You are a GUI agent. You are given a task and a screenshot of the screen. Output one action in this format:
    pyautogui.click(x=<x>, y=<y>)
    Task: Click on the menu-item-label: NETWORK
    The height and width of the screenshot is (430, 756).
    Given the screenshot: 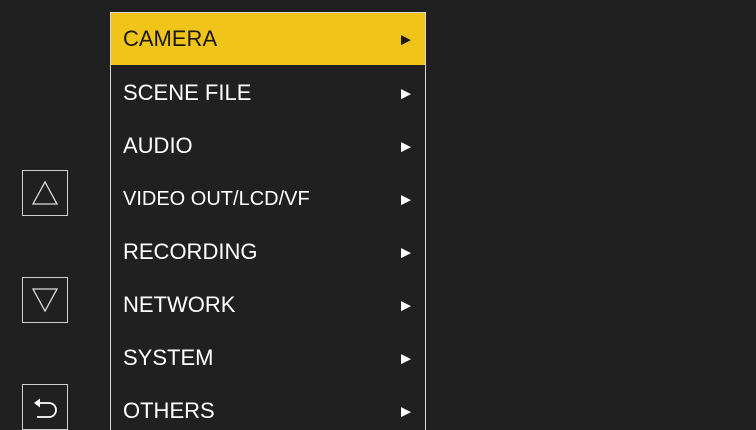 What is the action you would take?
    pyautogui.click(x=179, y=304)
    